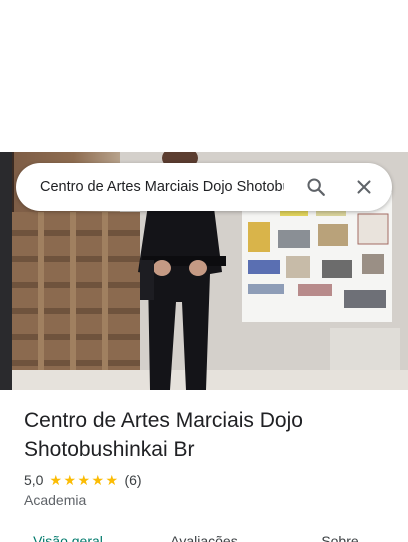 The width and height of the screenshot is (408, 542). I want to click on tab-reviews: Avaliações, so click(204, 535).